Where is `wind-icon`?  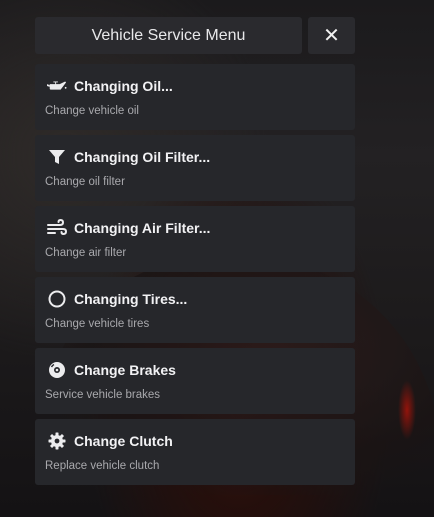
wind-icon is located at coordinates (57, 228).